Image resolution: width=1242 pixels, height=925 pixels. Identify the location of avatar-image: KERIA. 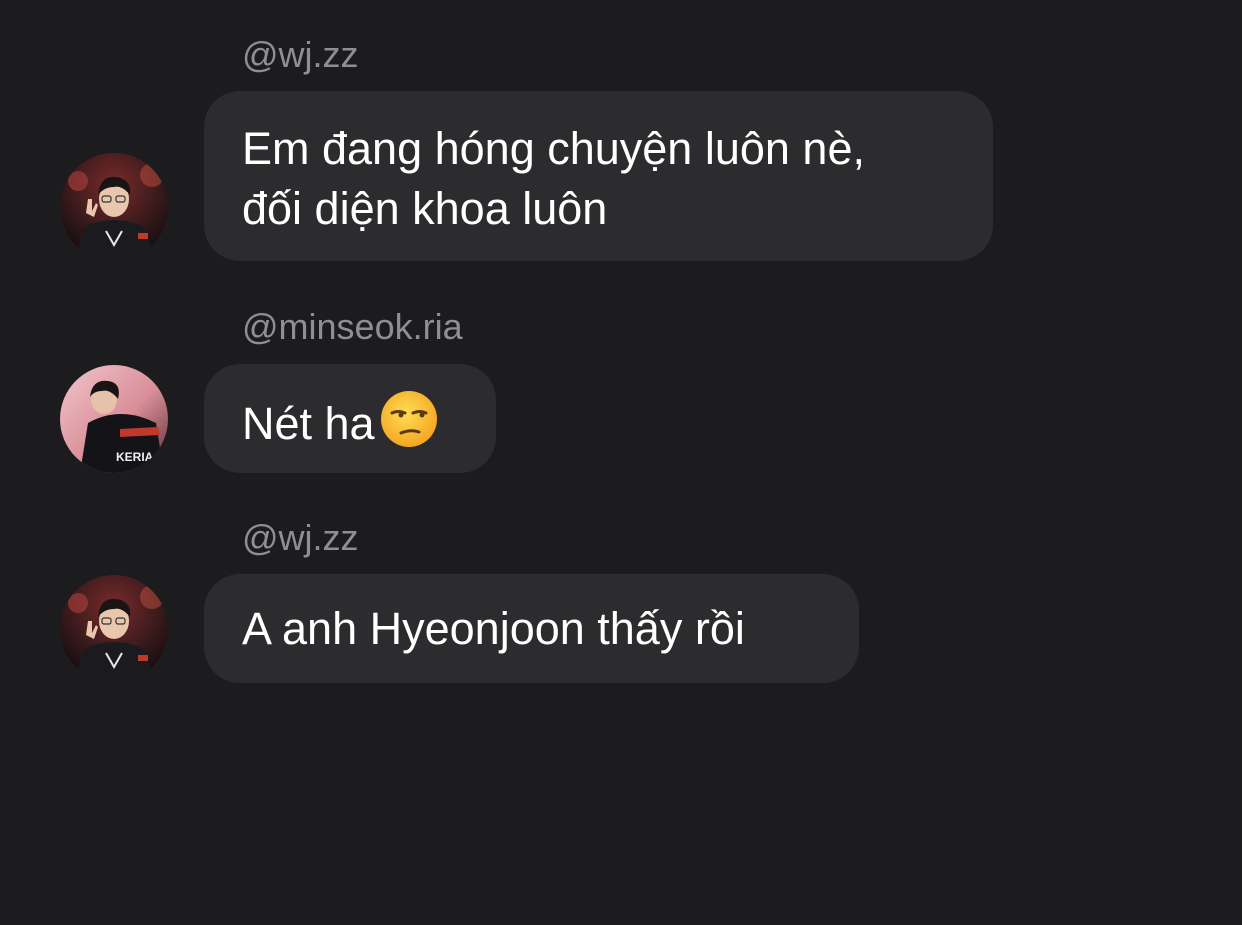
(114, 419).